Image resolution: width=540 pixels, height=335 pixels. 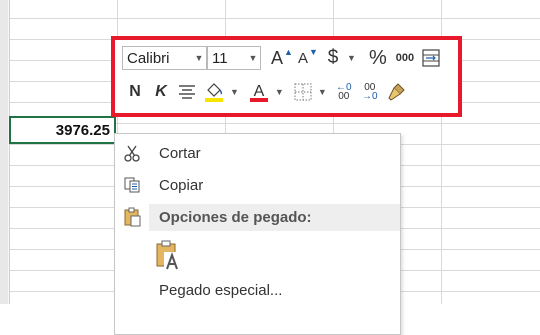 I want to click on up-caret-icon: ▲, so click(x=288, y=52).